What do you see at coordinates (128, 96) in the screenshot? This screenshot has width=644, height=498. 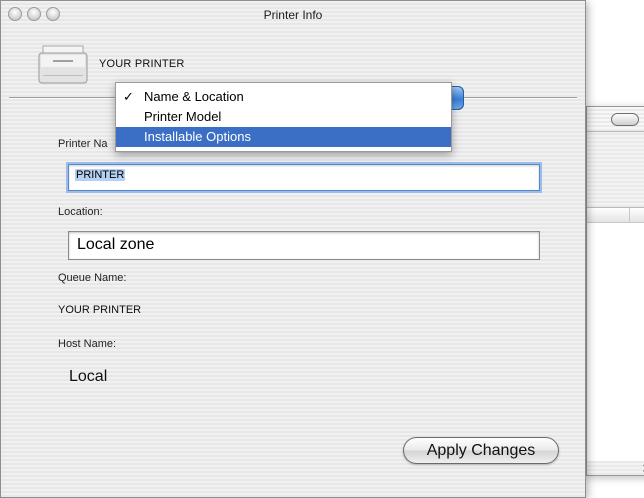 I see `checkmark-icon: ✓` at bounding box center [128, 96].